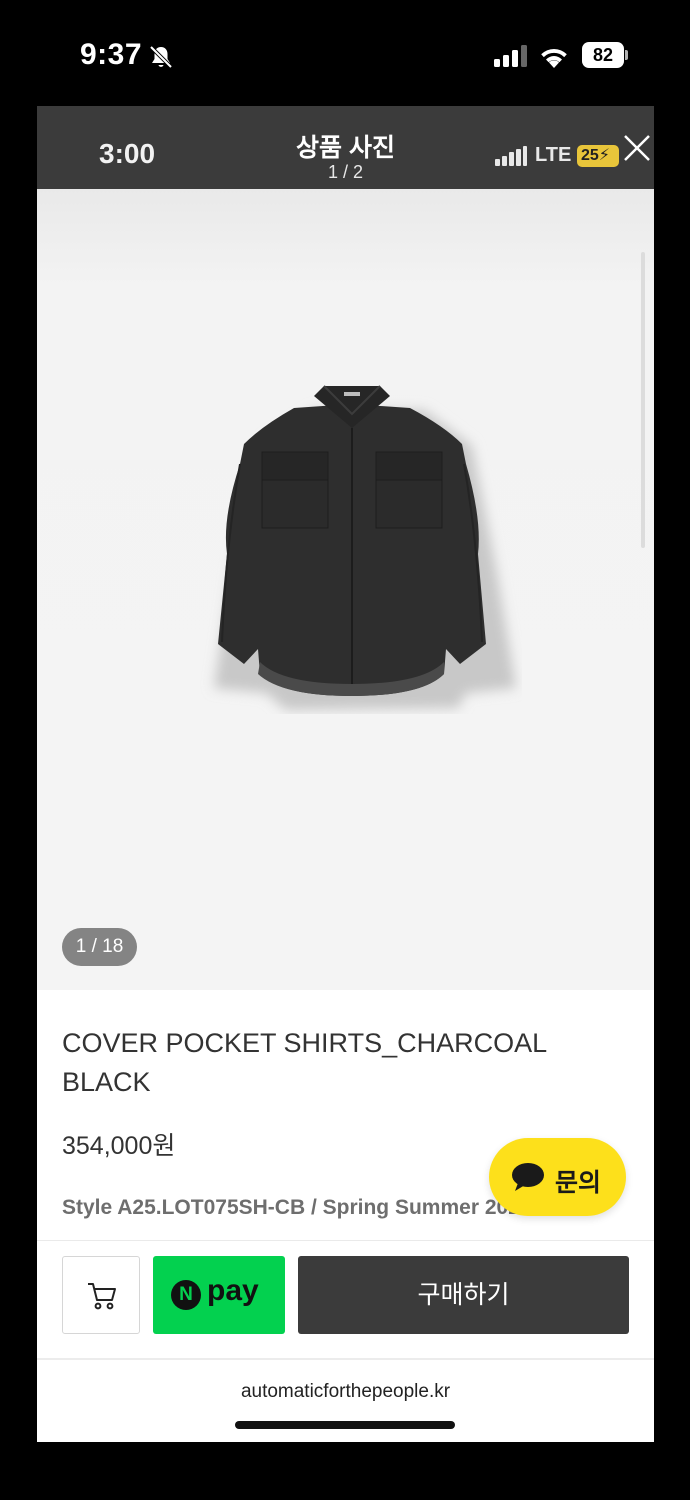 This screenshot has width=690, height=1500. Describe the element at coordinates (637, 148) in the screenshot. I see `close-icon` at that location.